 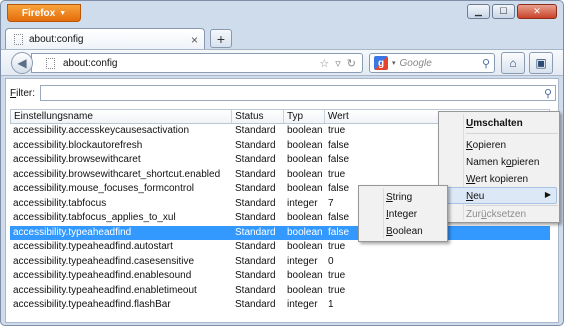 What do you see at coordinates (497, 179) in the screenshot?
I see `menu-item-copy-value: Wert kopieren` at bounding box center [497, 179].